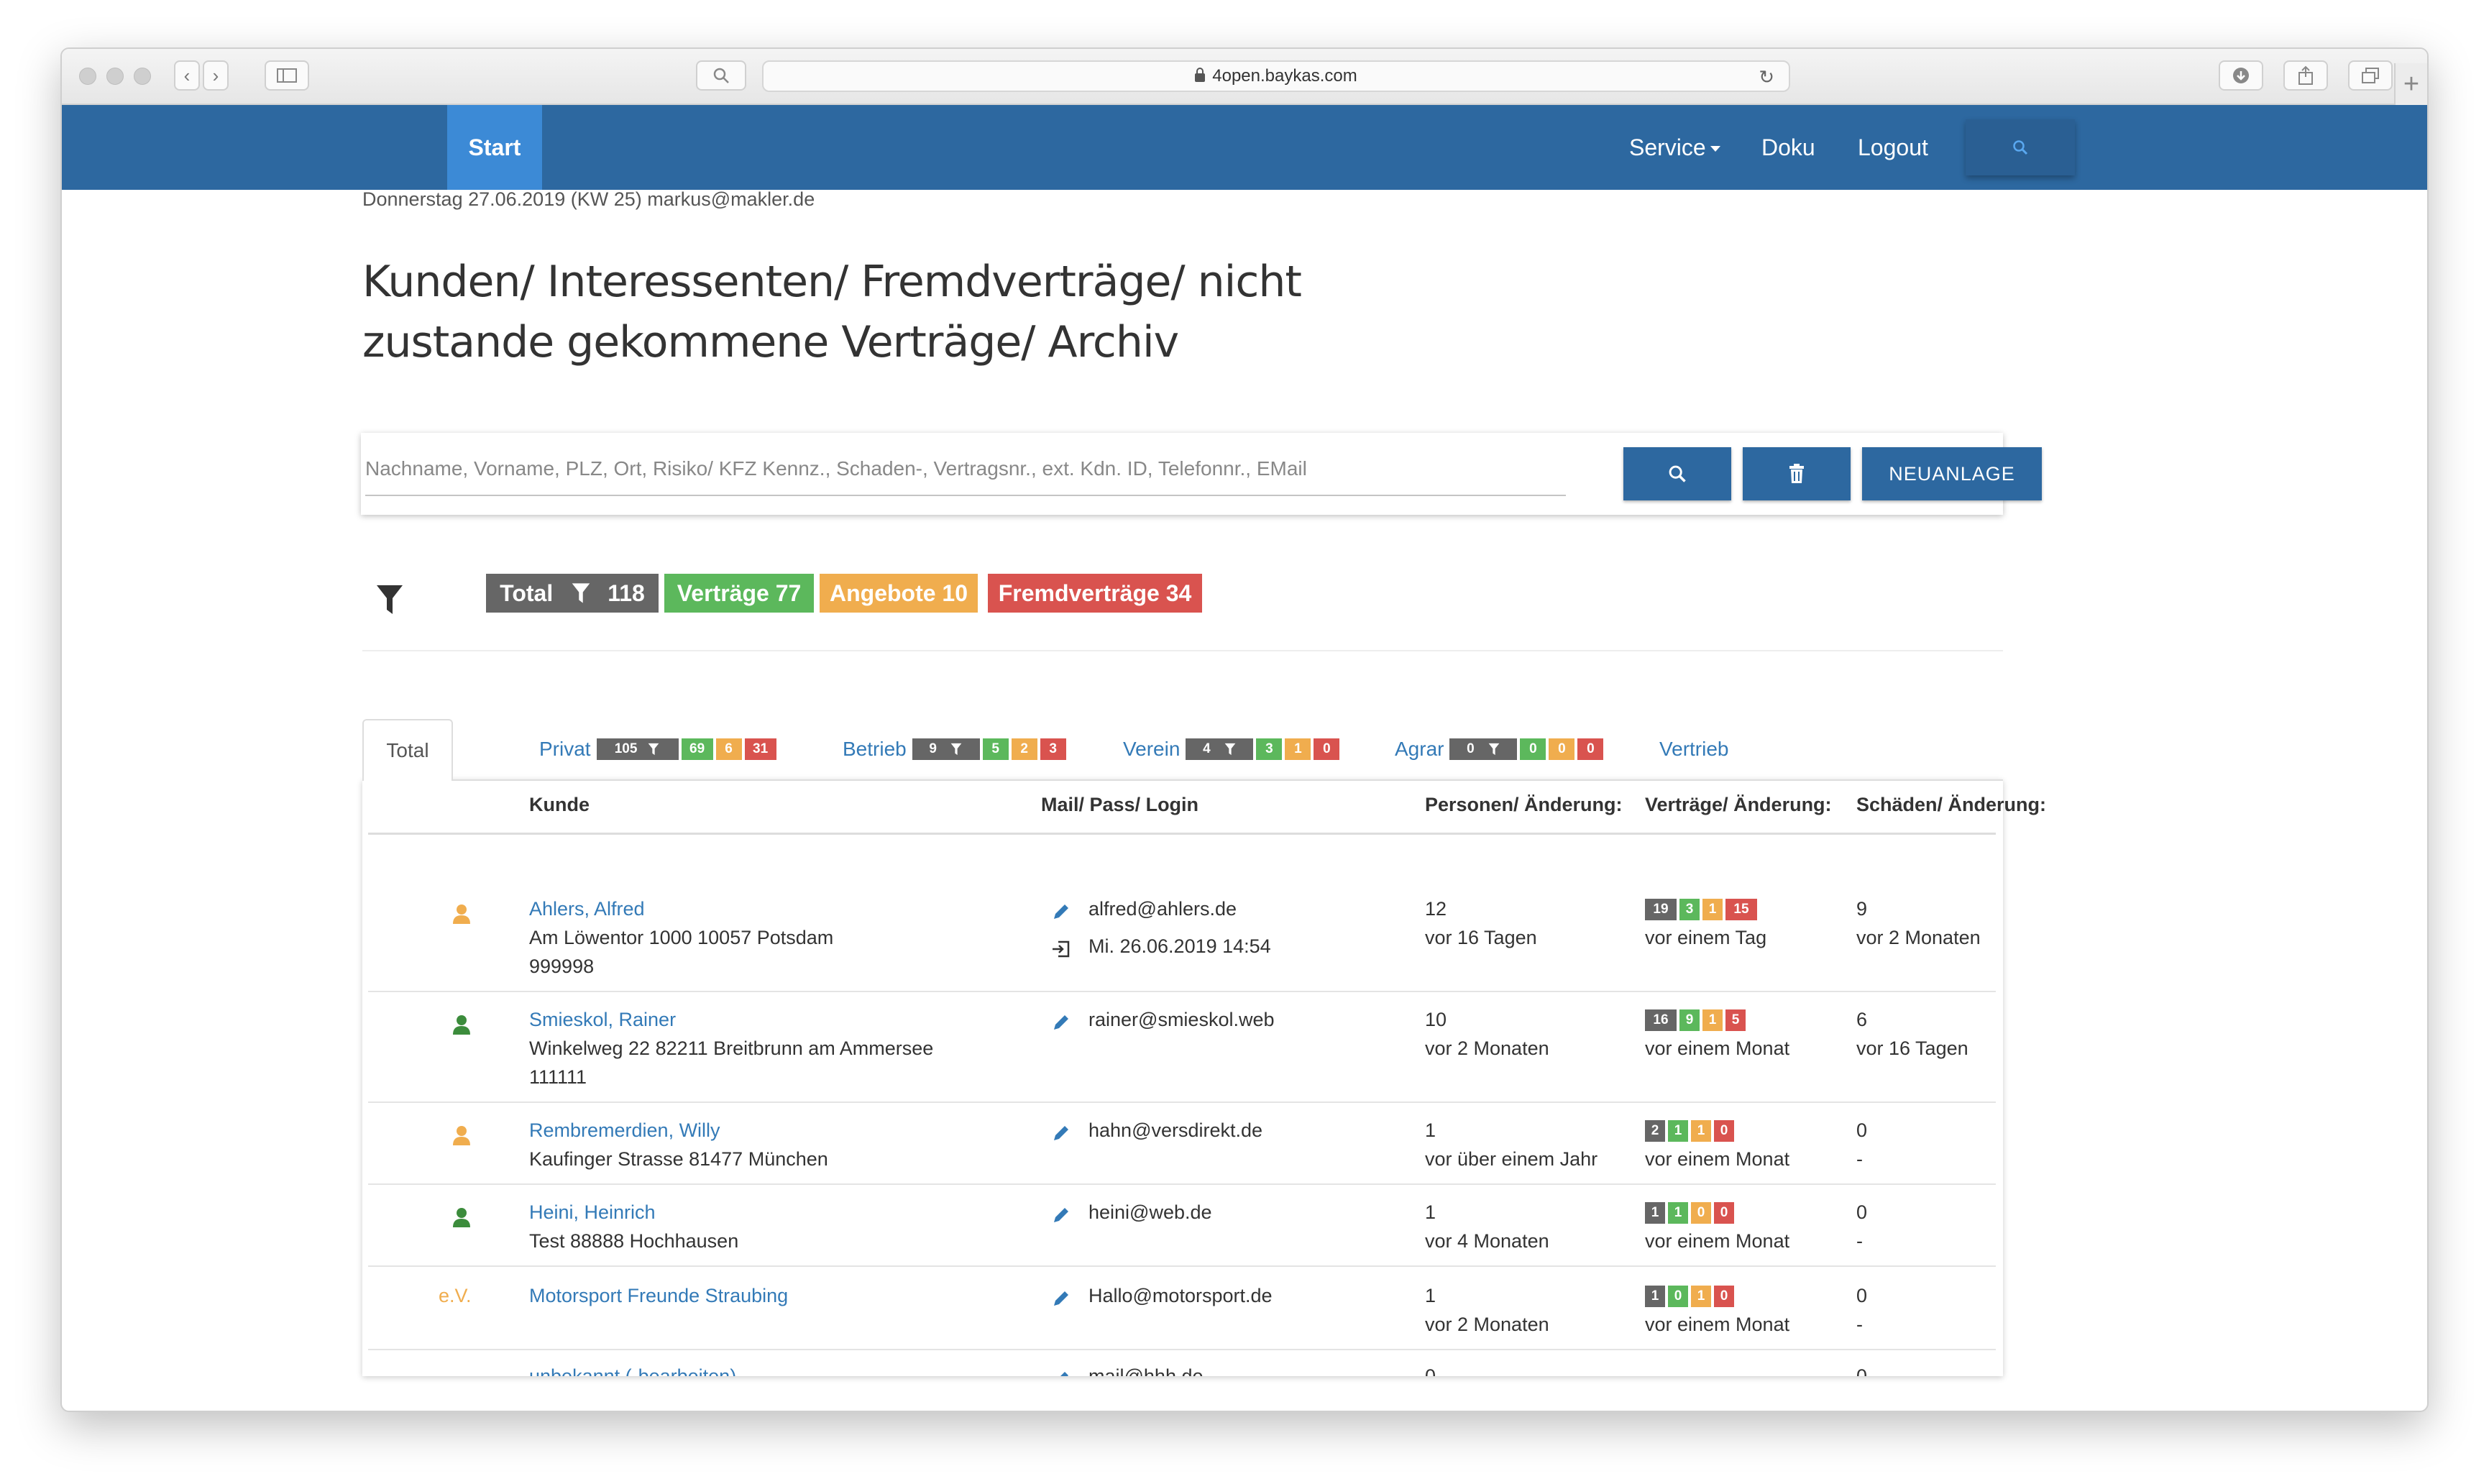  What do you see at coordinates (1712, 909) in the screenshot?
I see `vertraege-offers: 1` at bounding box center [1712, 909].